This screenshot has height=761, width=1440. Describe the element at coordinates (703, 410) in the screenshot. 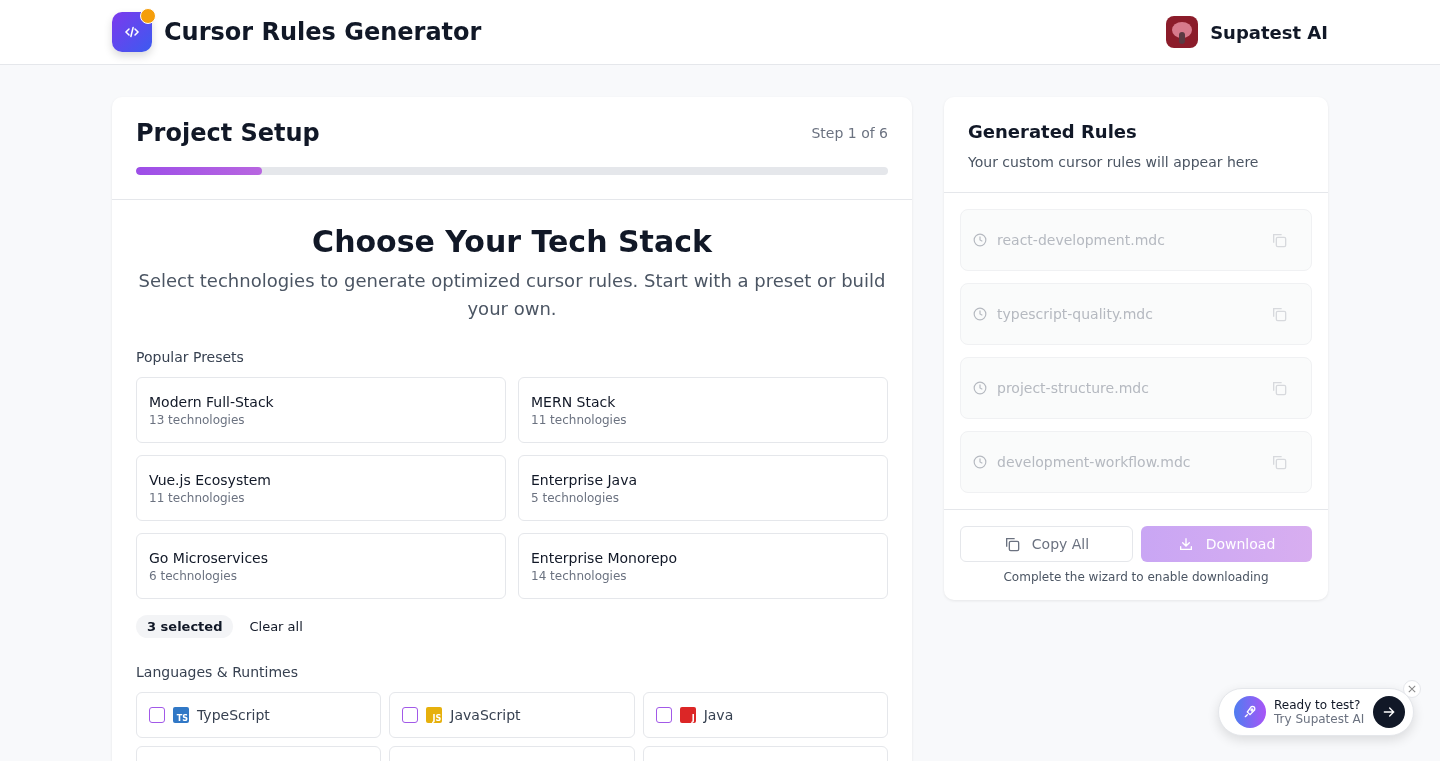

I see `preset-card: MERN Stack 11 technologies` at that location.